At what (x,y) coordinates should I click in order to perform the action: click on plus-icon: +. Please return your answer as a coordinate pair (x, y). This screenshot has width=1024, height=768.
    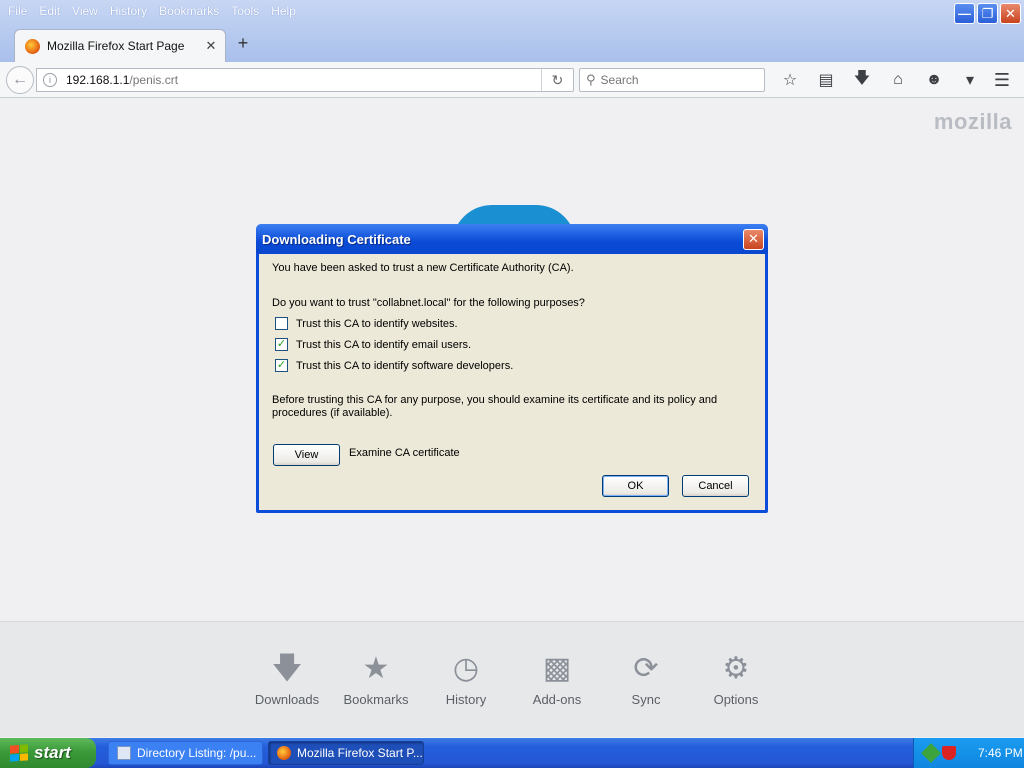
    Looking at the image, I should click on (243, 43).